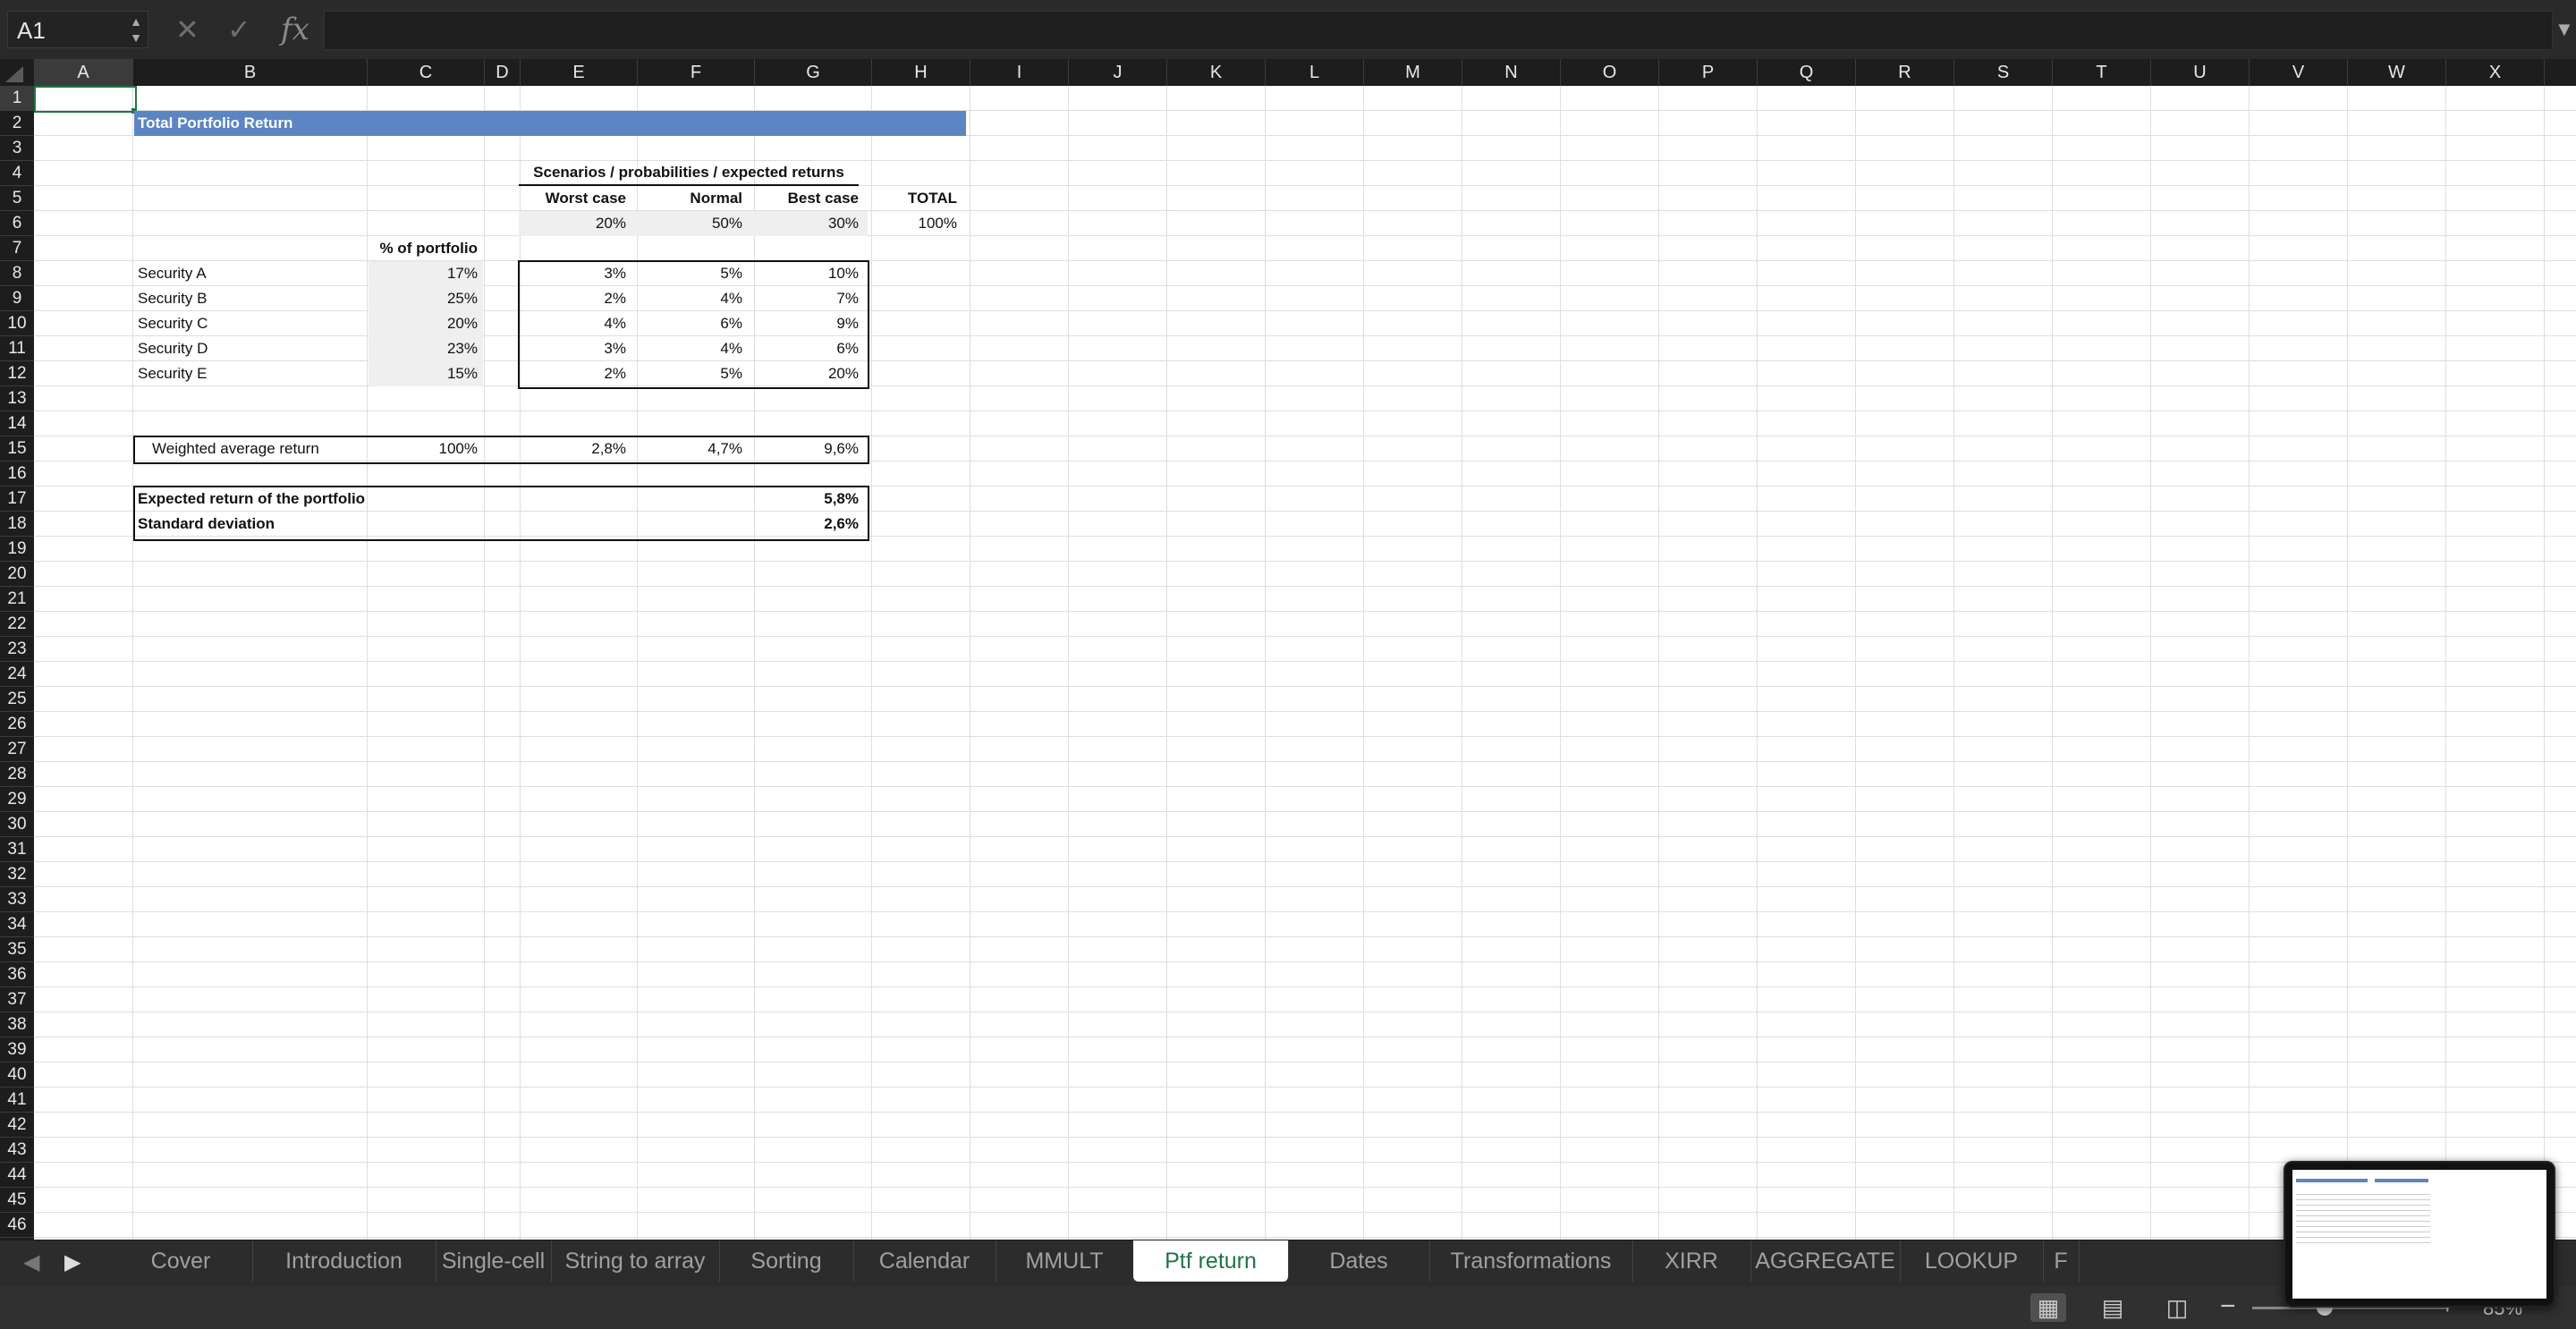  Describe the element at coordinates (17, 248) in the screenshot. I see `row-header-7: 7` at that location.